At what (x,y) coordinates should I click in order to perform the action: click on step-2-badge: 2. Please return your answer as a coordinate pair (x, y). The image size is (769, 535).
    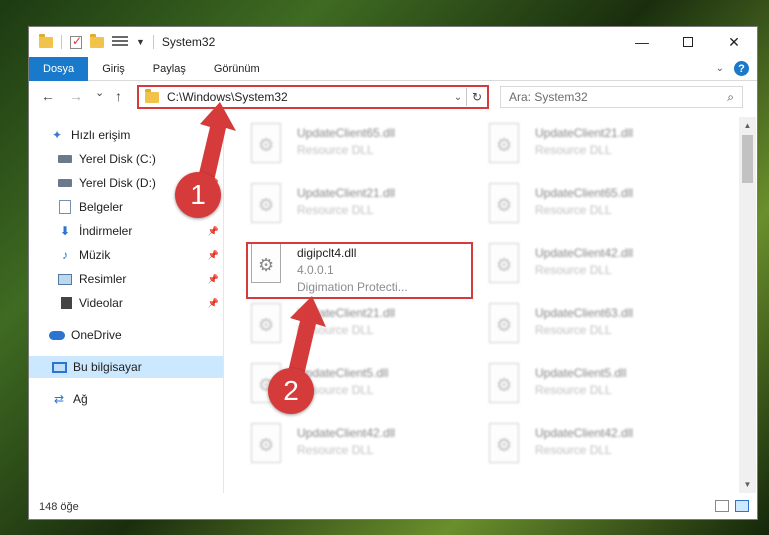
    Looking at the image, I should click on (291, 391).